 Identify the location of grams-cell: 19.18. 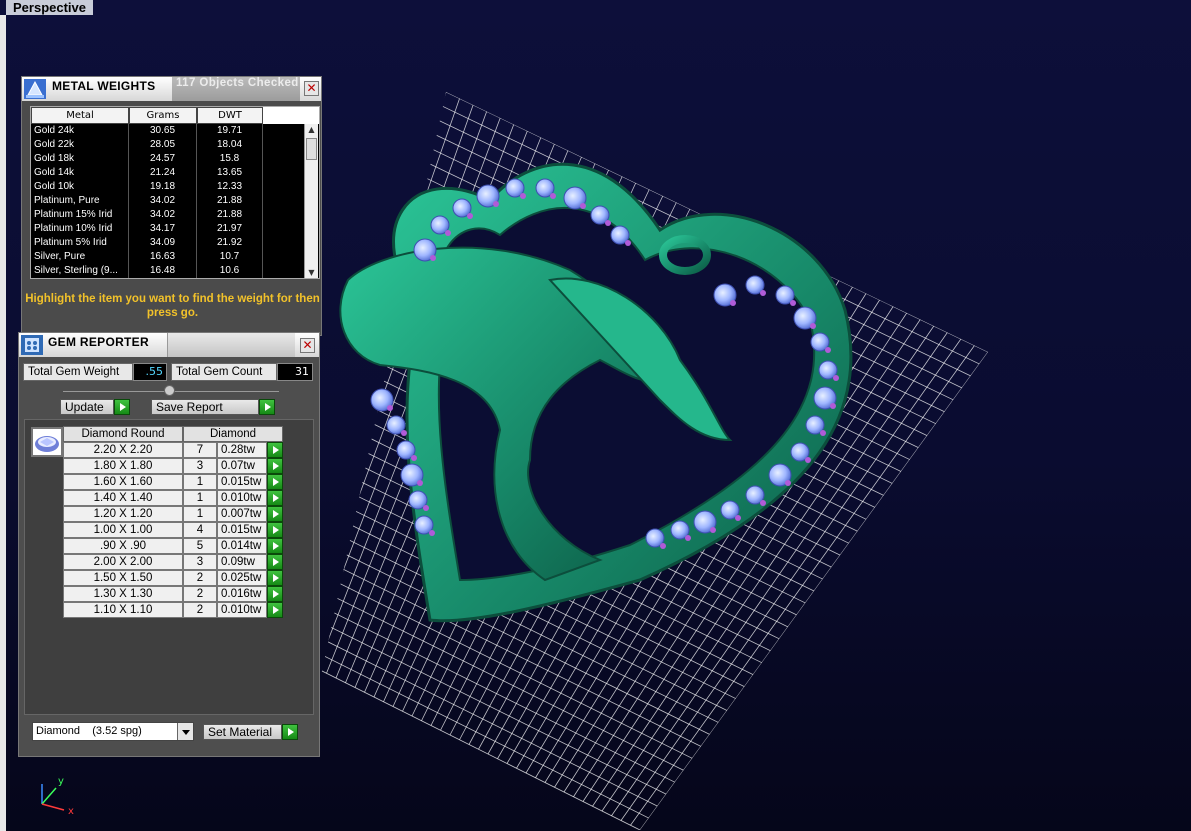
(163, 187).